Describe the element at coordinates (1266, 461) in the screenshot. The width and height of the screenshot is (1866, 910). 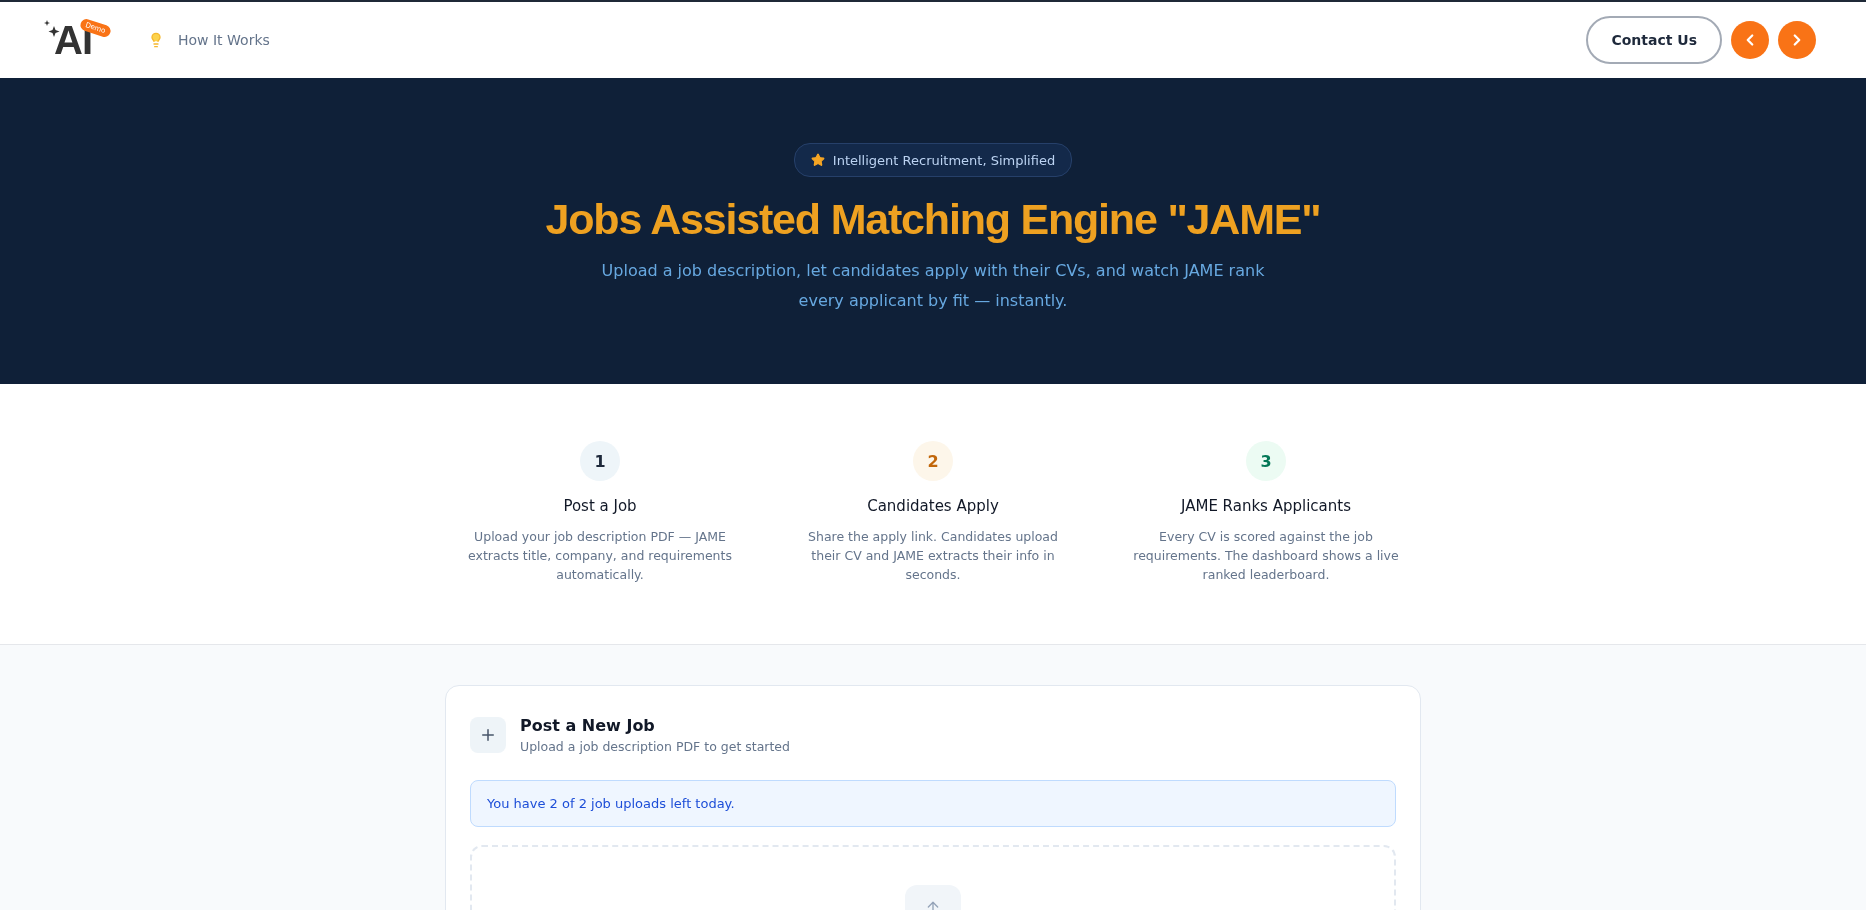
I see `step-number: 3` at that location.